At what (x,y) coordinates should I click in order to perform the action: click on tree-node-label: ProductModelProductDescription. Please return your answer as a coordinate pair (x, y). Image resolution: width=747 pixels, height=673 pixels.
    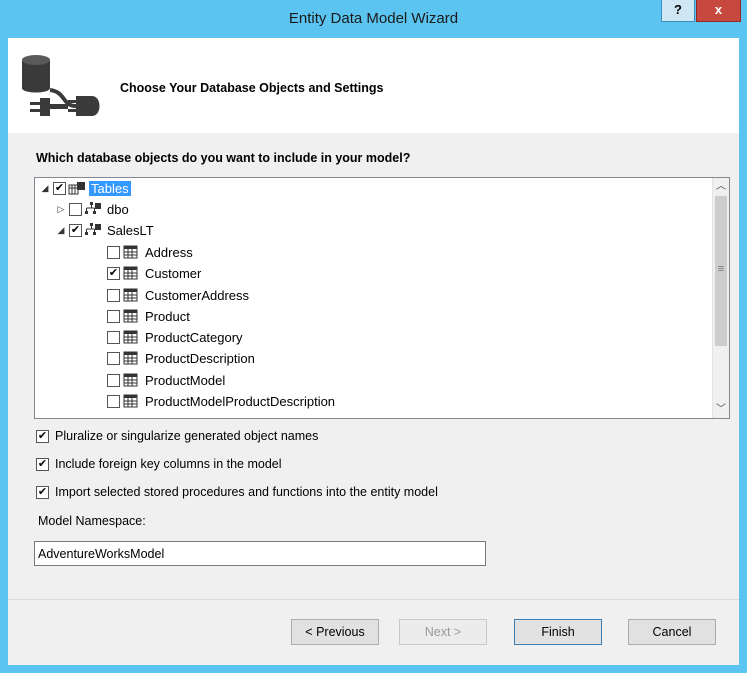
    Looking at the image, I should click on (240, 401).